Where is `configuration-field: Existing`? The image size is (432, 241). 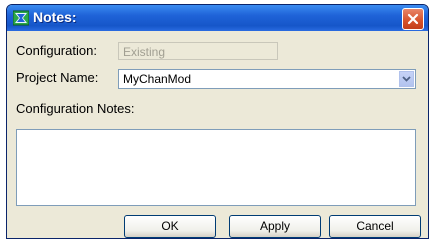 configuration-field: Existing is located at coordinates (198, 51).